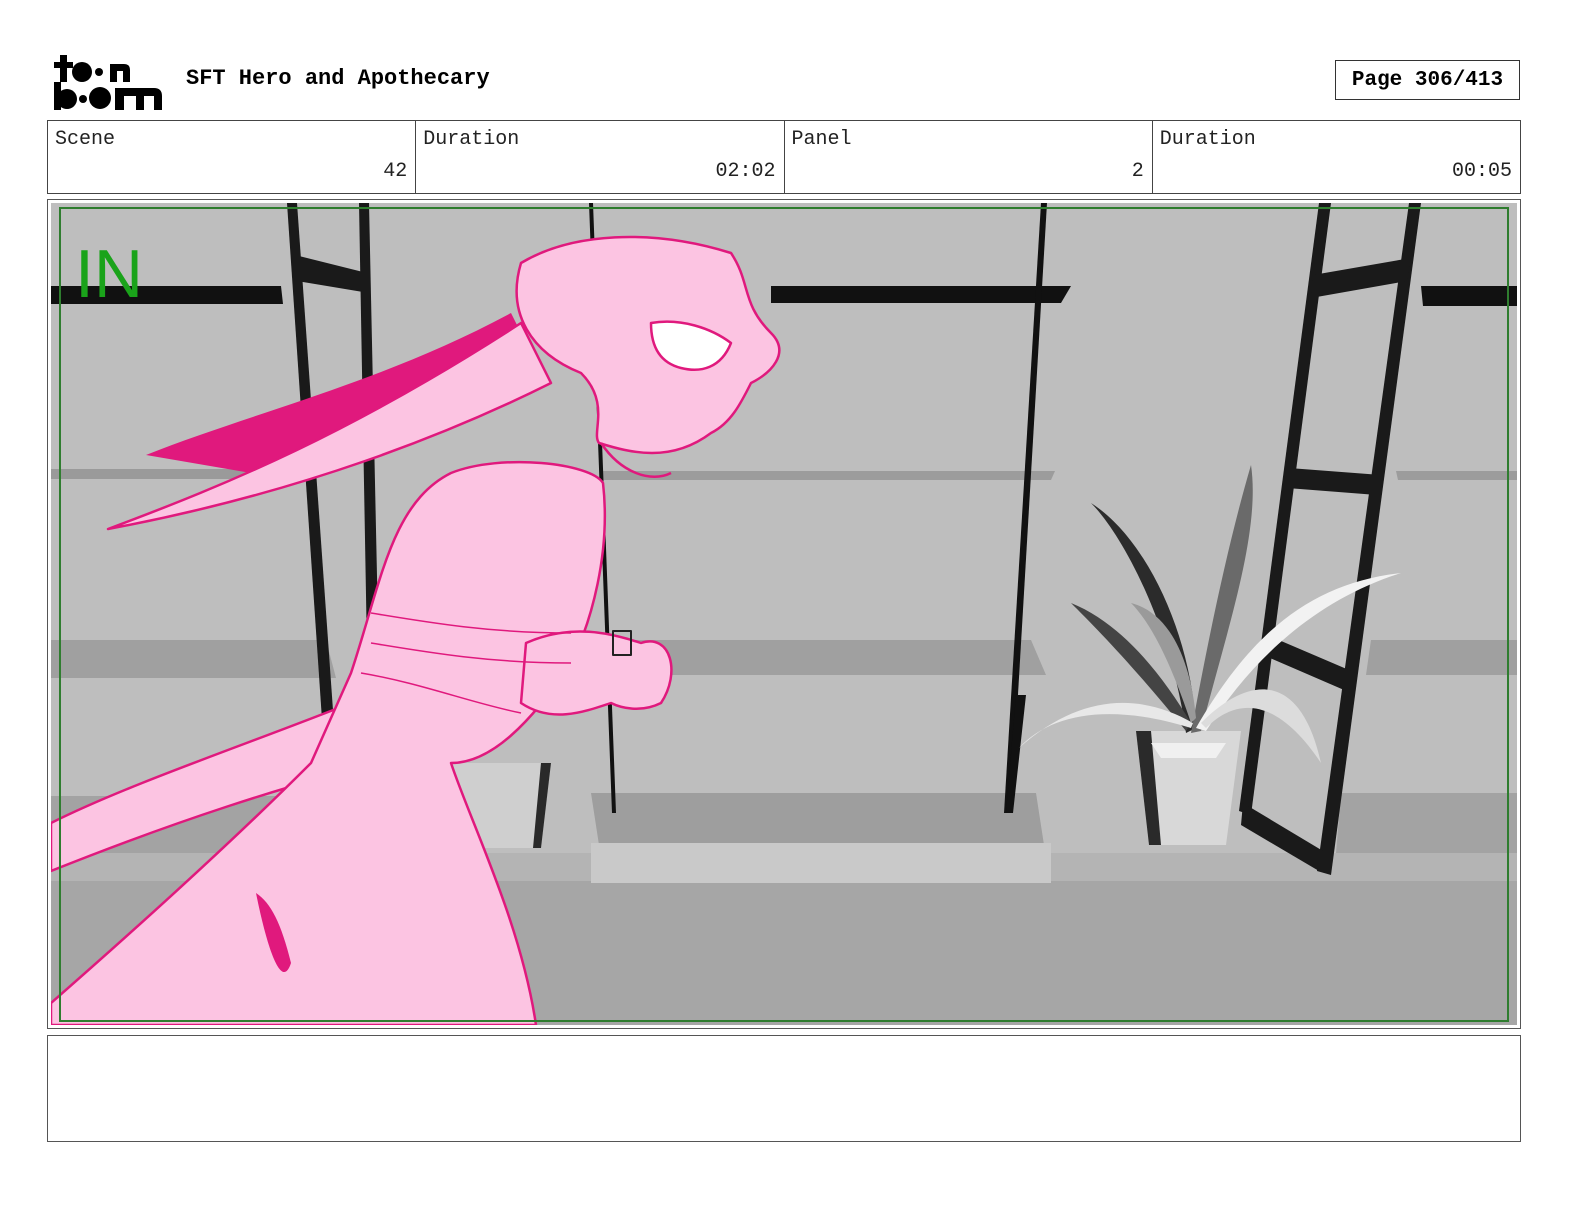  I want to click on document-title: SFT Hero and Apothecary, so click(338, 78).